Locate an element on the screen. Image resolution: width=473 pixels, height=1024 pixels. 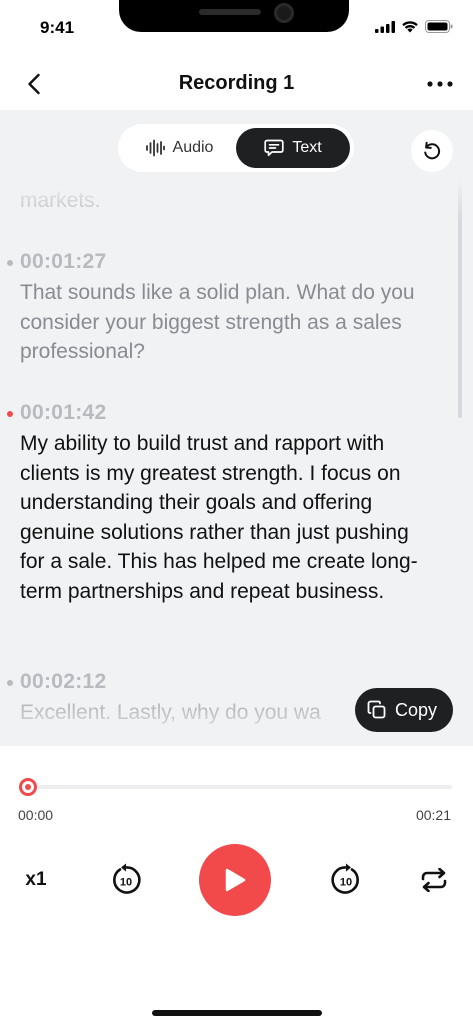
reset-button is located at coordinates (432, 151).